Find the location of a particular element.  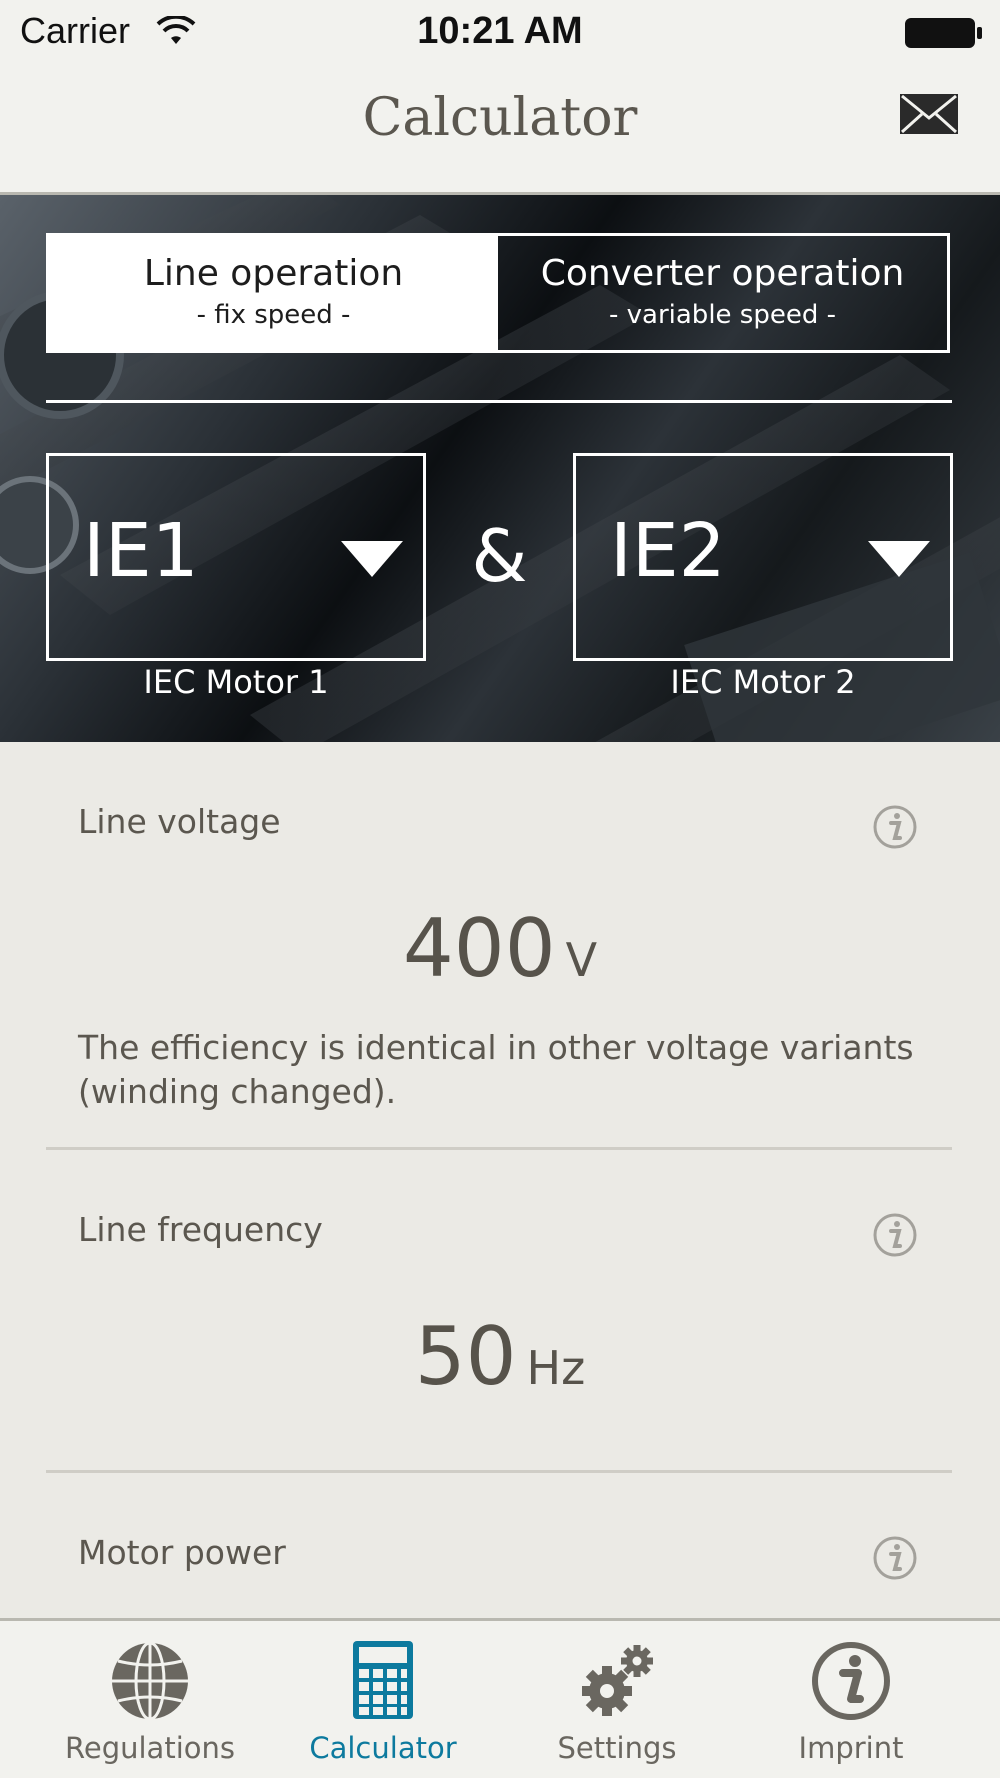

tab-settings-label: Settings is located at coordinates (617, 1748).